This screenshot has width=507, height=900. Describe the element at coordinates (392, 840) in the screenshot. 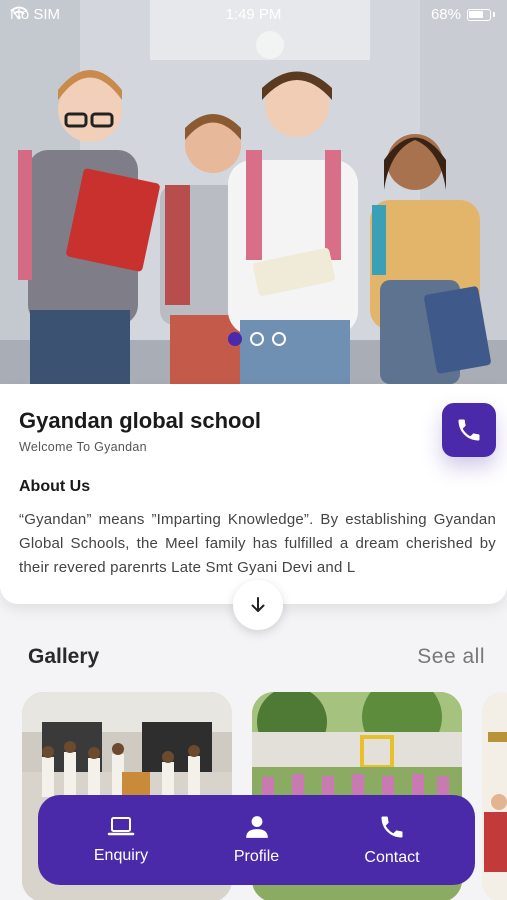

I see `nav-contact: Contact` at that location.